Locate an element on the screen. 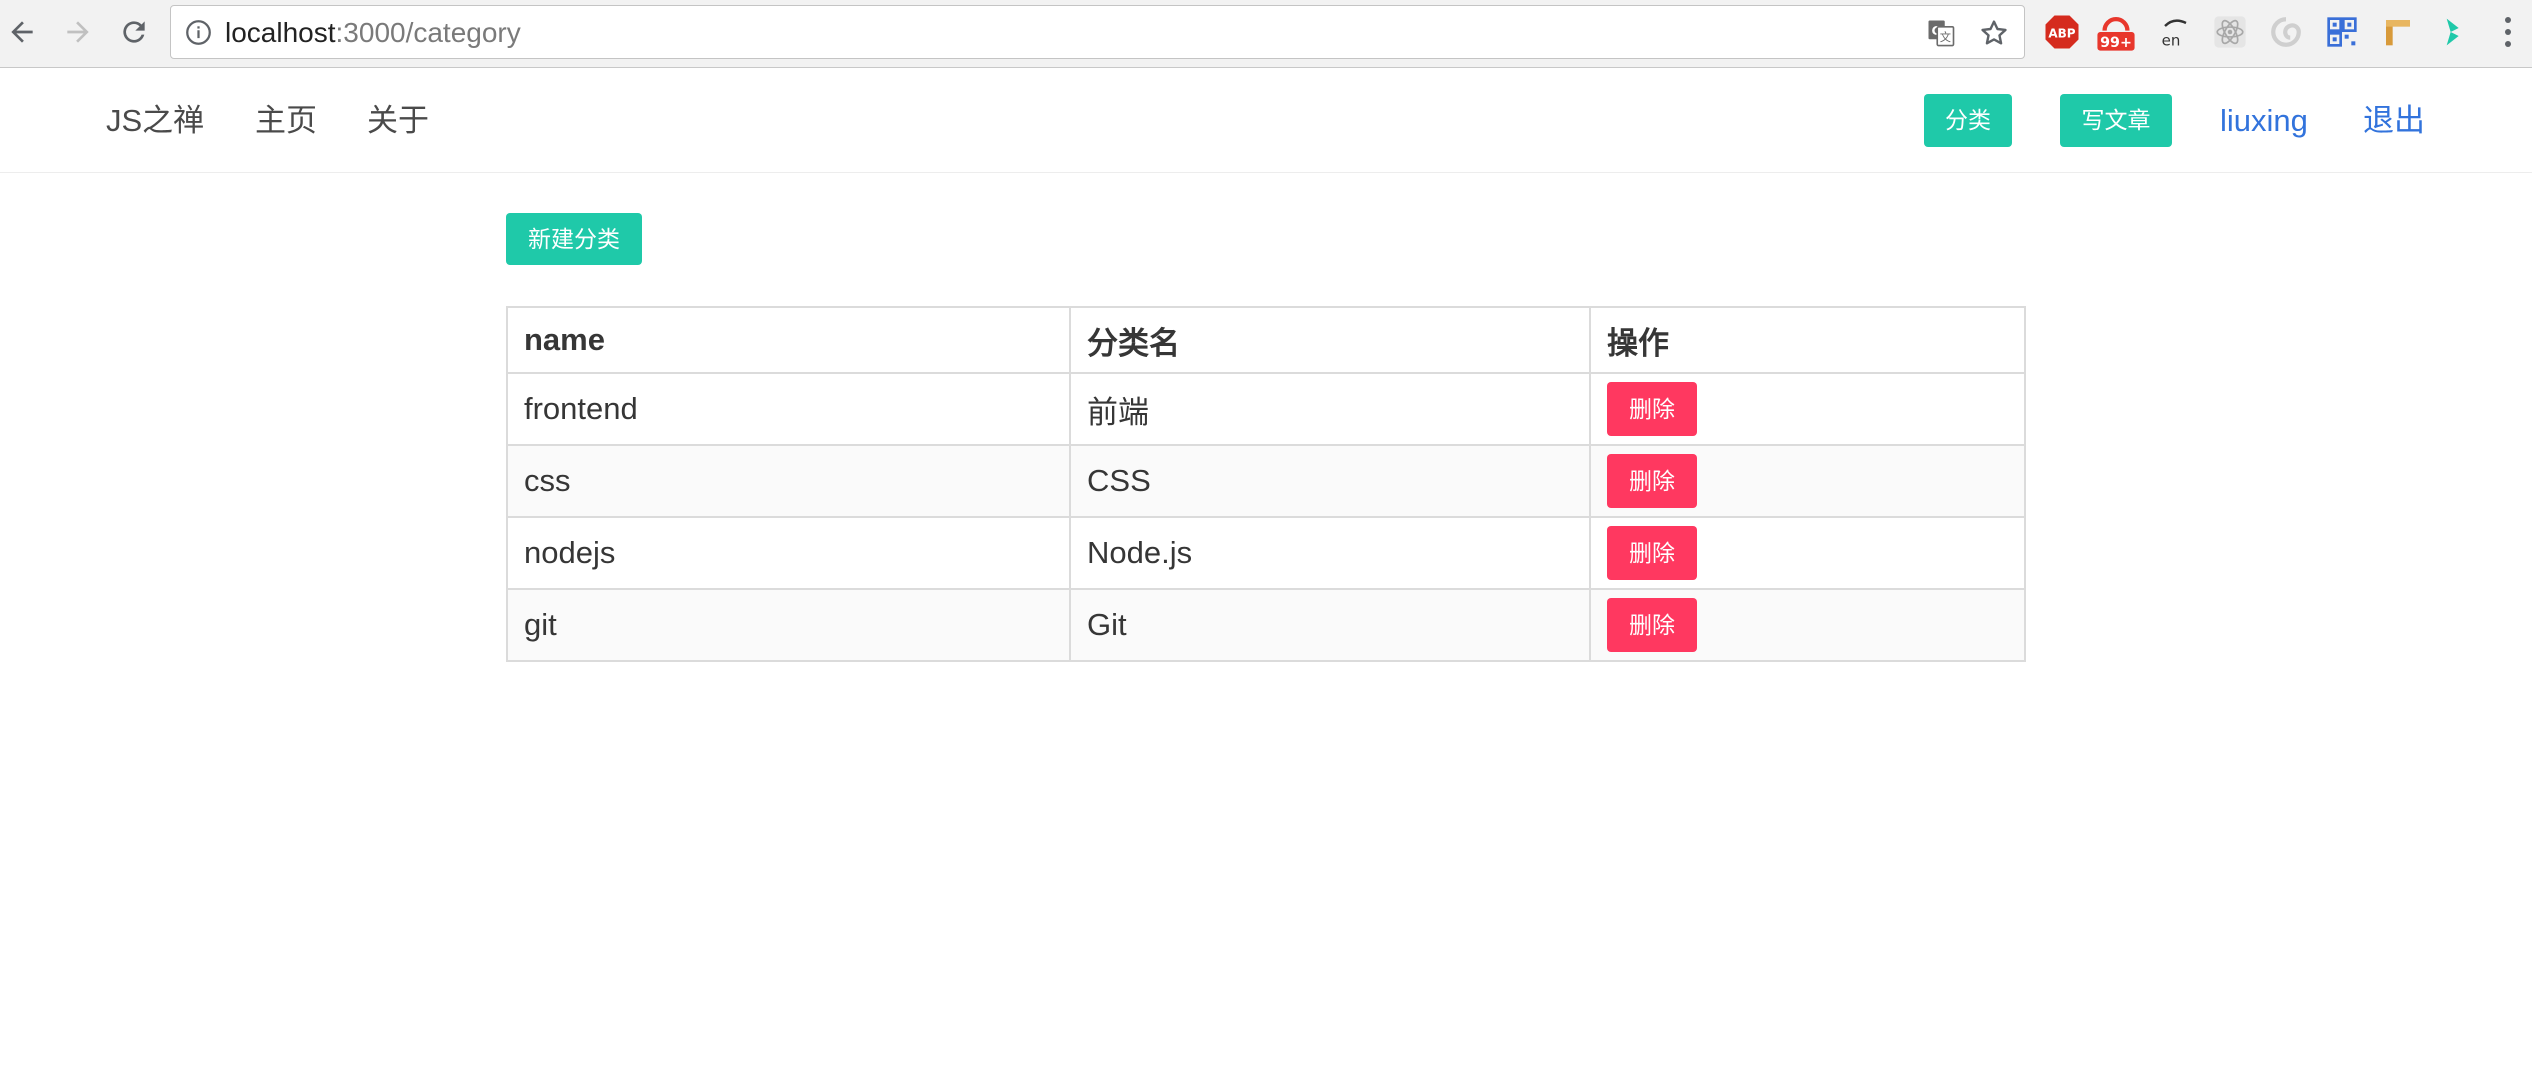 The image size is (2532, 1078). url-path: :3000/category is located at coordinates (428, 32).